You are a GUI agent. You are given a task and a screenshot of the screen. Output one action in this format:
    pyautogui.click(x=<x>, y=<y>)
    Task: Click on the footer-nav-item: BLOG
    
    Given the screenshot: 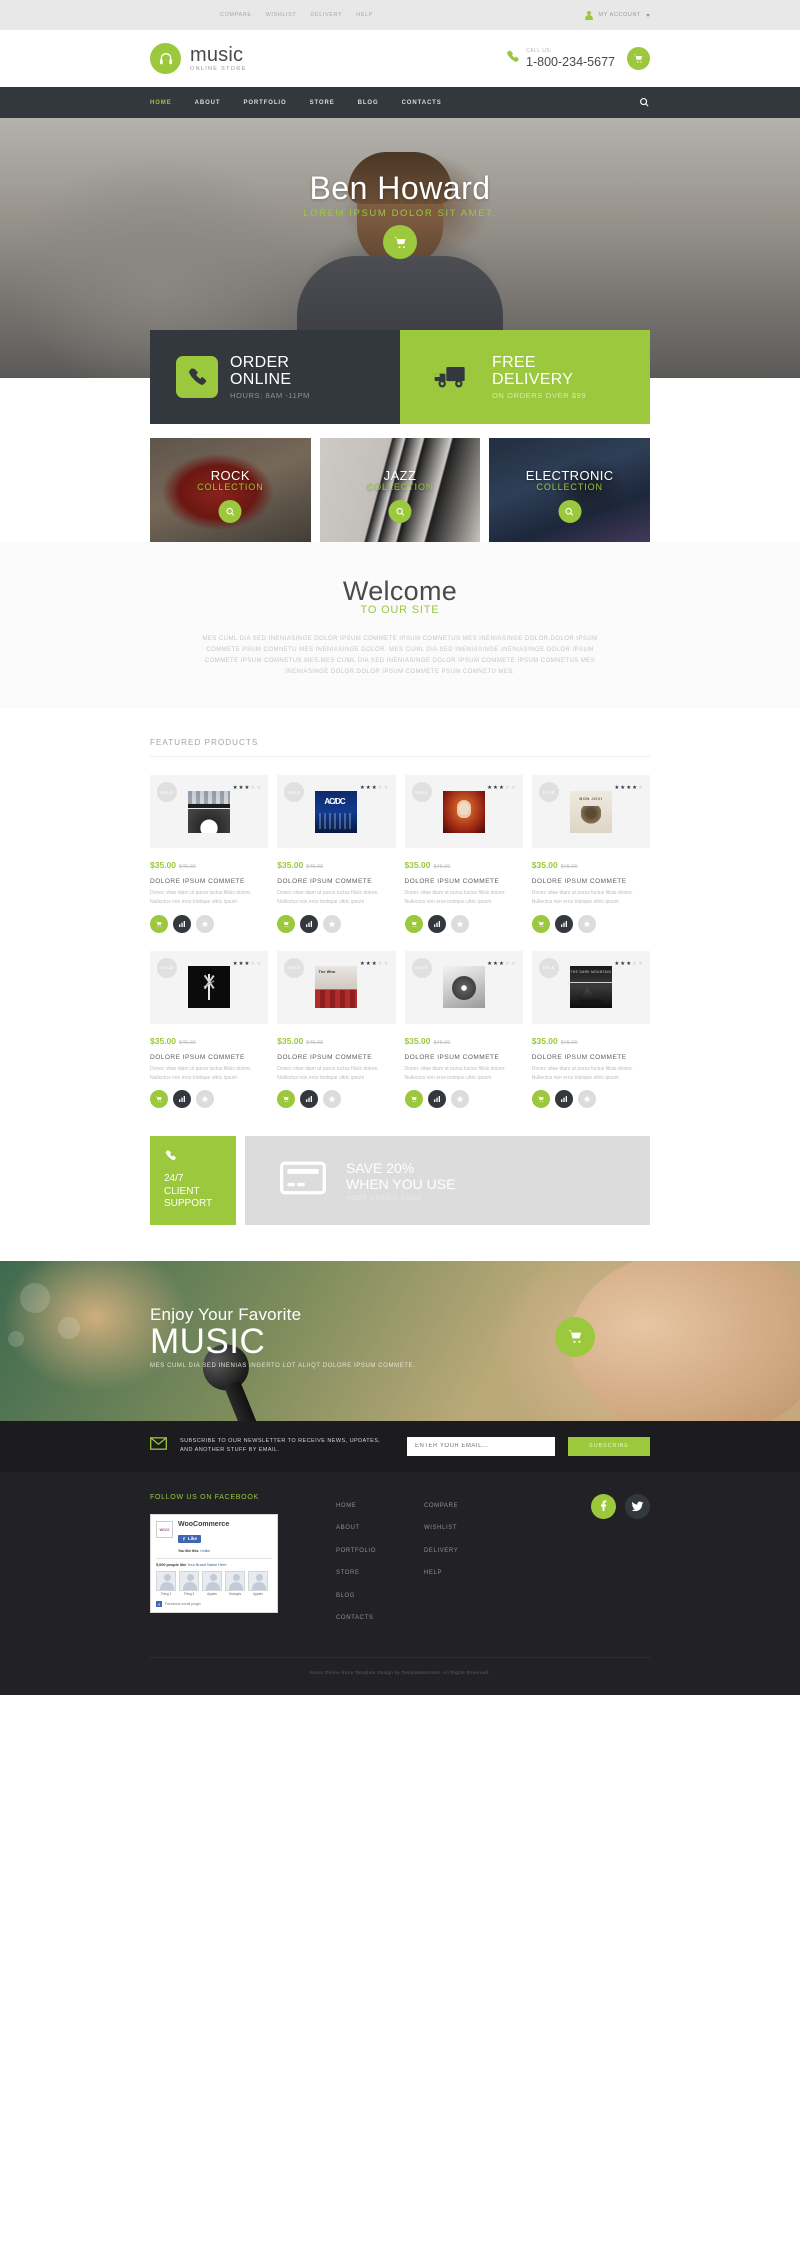 What is the action you would take?
    pyautogui.click(x=356, y=1593)
    